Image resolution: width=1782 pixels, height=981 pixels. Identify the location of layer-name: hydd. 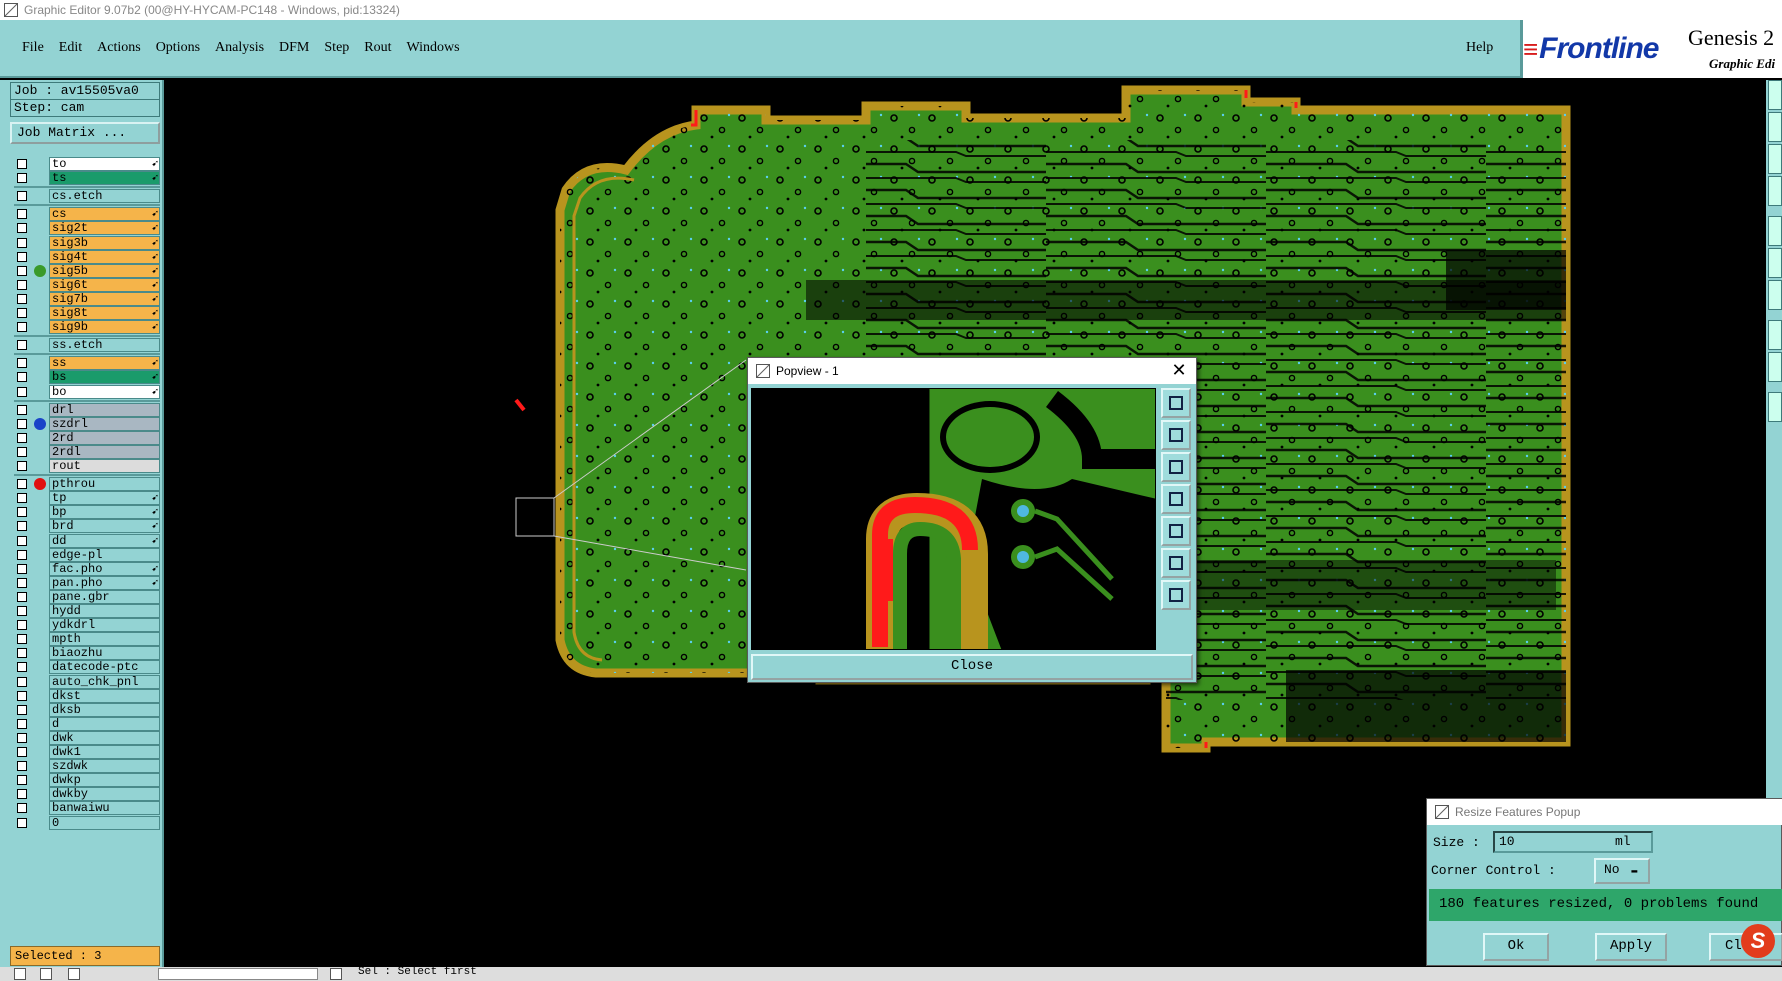
(104, 611).